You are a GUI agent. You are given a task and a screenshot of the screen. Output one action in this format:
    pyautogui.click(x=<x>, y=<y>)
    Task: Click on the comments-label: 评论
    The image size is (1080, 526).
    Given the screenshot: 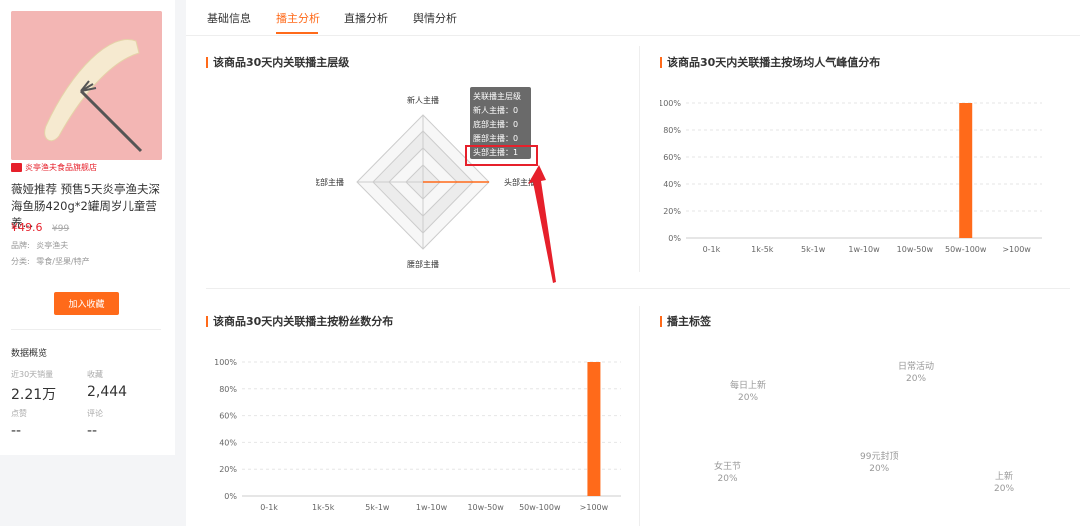 What is the action you would take?
    pyautogui.click(x=95, y=413)
    